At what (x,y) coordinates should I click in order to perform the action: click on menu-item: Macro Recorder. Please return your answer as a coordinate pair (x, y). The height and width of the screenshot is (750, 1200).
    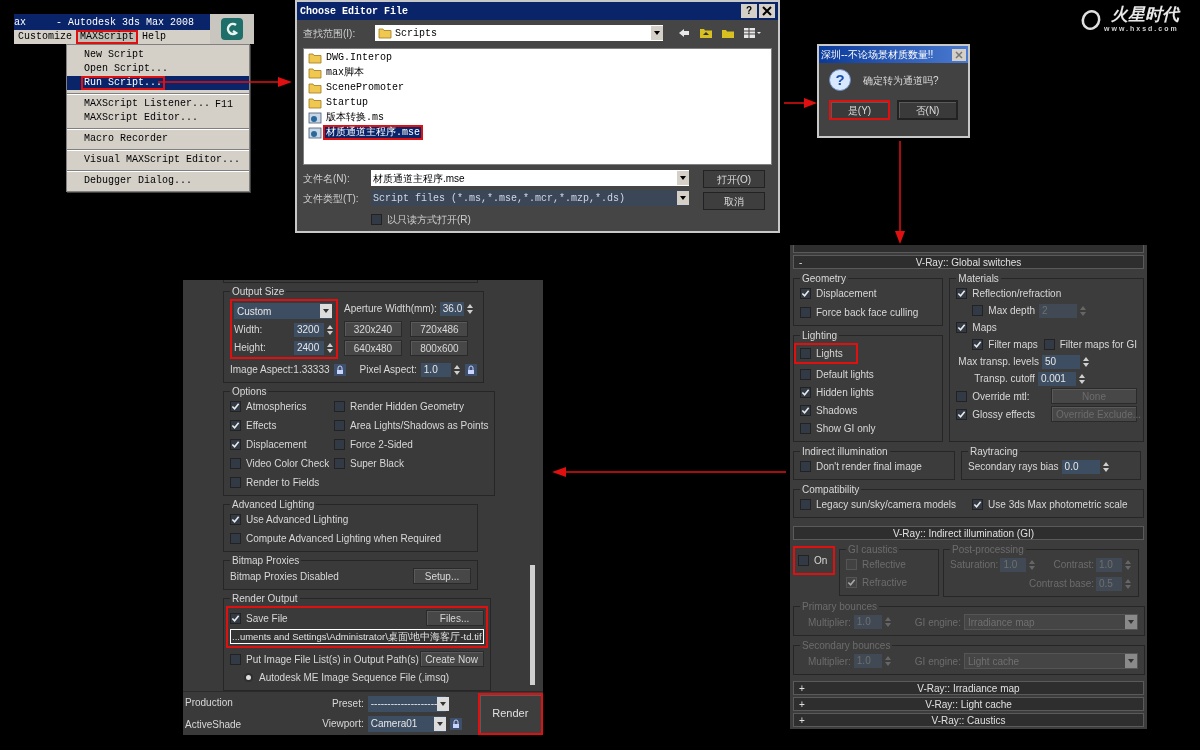
    Looking at the image, I should click on (158, 139).